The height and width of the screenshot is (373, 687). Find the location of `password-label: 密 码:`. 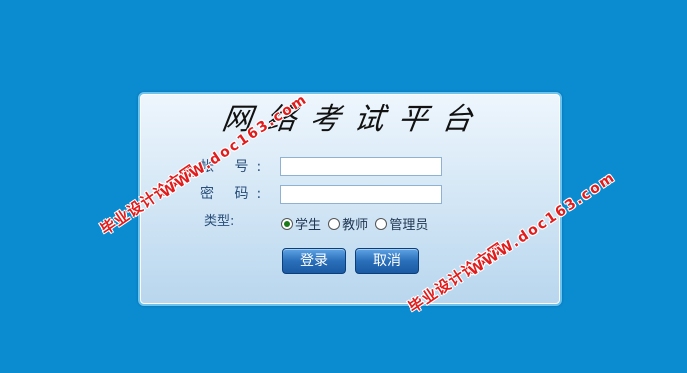

password-label: 密 码: is located at coordinates (235, 194).